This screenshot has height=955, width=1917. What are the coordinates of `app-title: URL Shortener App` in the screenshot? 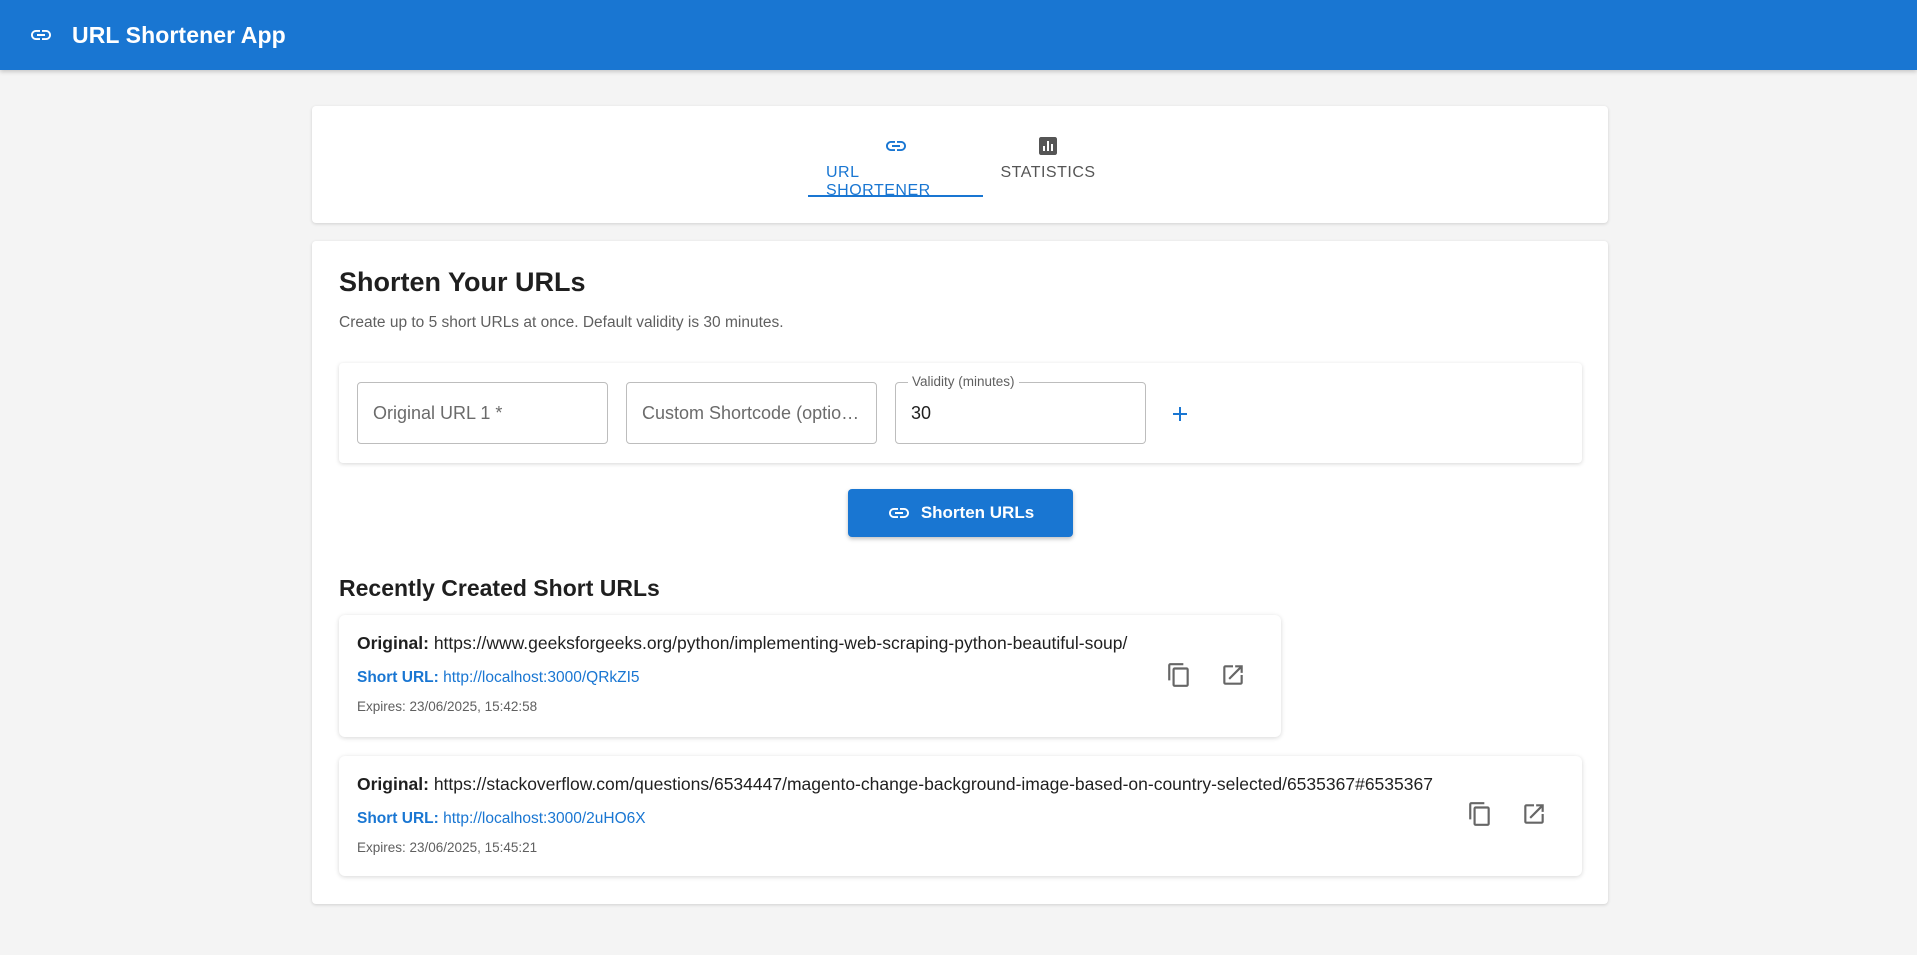 It's located at (179, 34).